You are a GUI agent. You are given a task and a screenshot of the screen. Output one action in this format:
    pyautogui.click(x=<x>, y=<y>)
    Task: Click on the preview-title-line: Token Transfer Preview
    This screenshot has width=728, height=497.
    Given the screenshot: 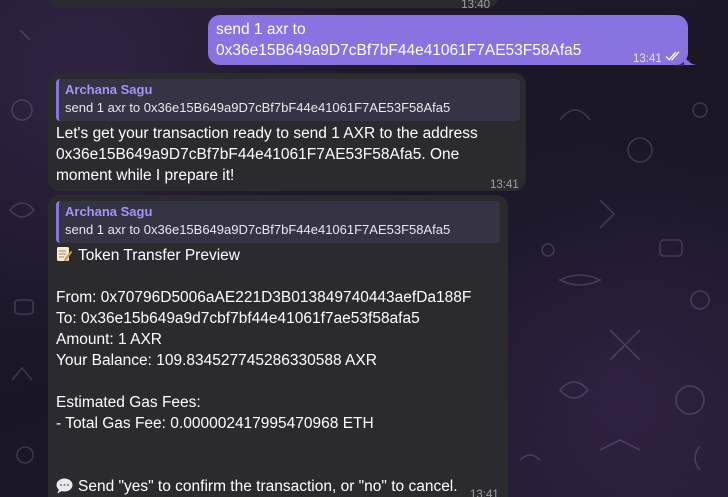 What is the action you would take?
    pyautogui.click(x=148, y=255)
    